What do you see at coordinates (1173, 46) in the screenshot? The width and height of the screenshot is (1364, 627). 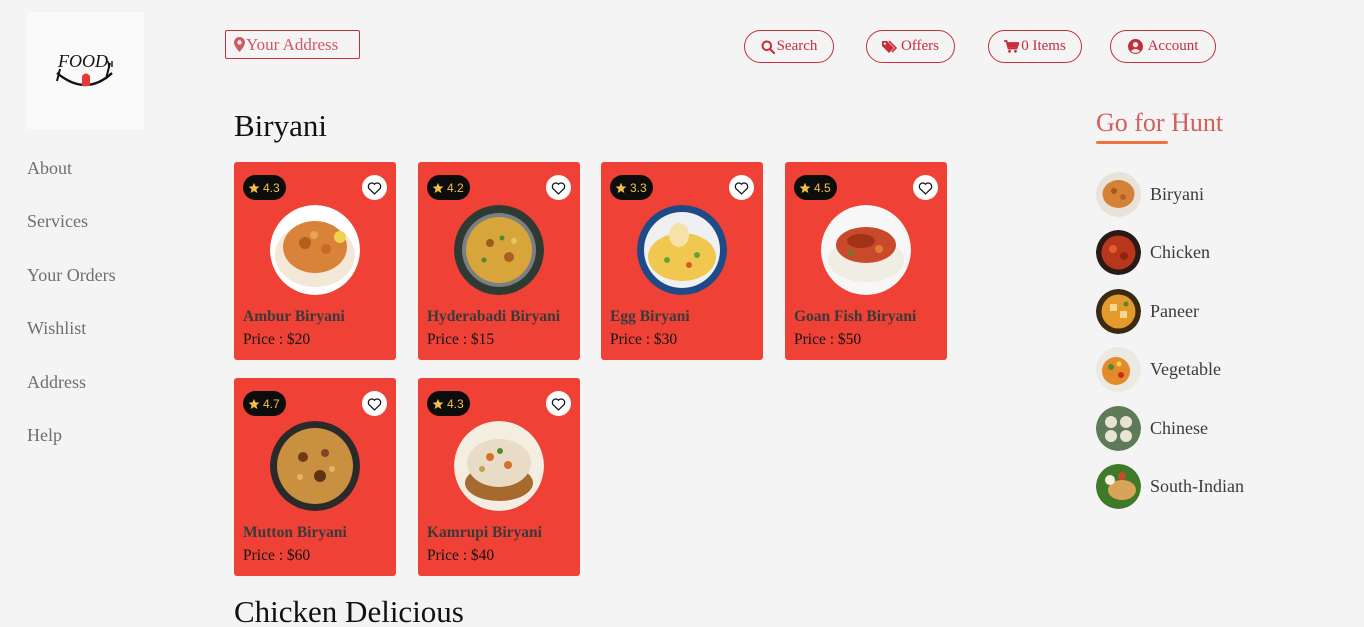 I see `account-label: Account` at bounding box center [1173, 46].